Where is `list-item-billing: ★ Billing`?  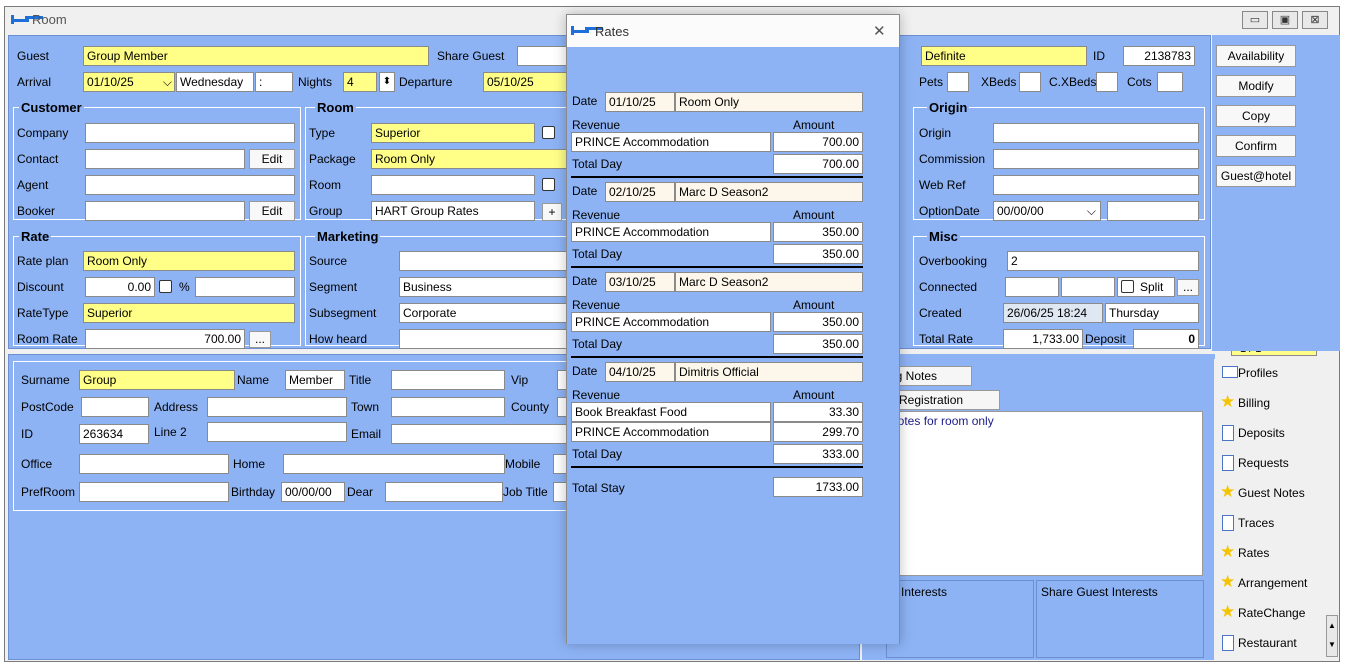 list-item-billing: ★ Billing is located at coordinates (1273, 403).